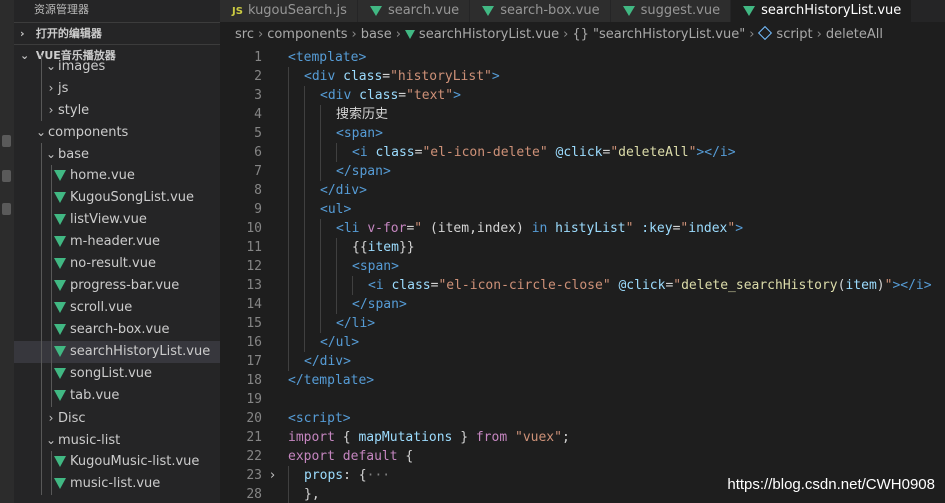  Describe the element at coordinates (117, 220) in the screenshot. I see `file-item: listView.vue` at that location.